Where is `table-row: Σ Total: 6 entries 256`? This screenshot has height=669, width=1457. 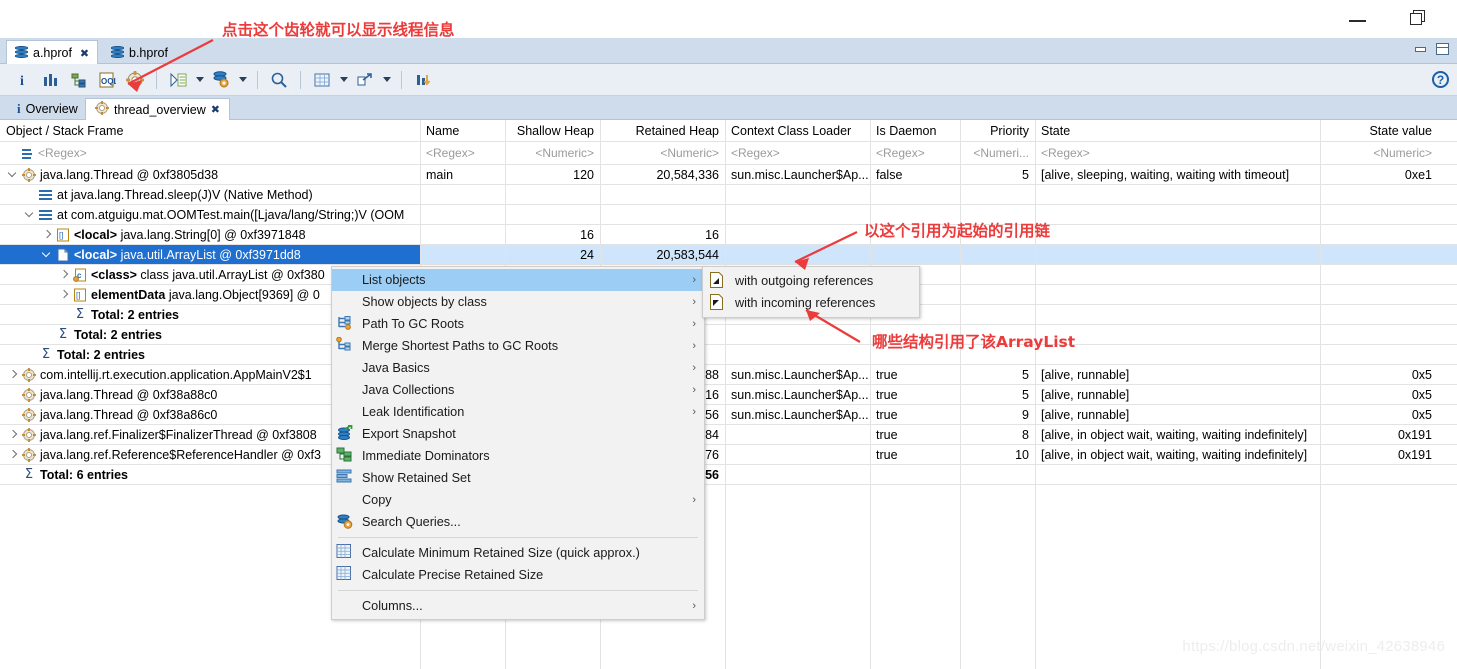 table-row: Σ Total: 6 entries 256 is located at coordinates (728, 475).